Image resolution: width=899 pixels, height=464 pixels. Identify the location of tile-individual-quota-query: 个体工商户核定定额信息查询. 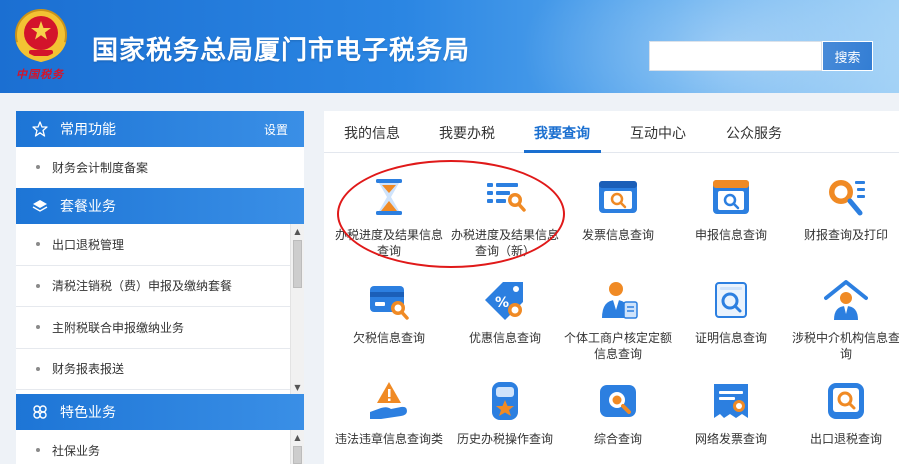
(618, 320).